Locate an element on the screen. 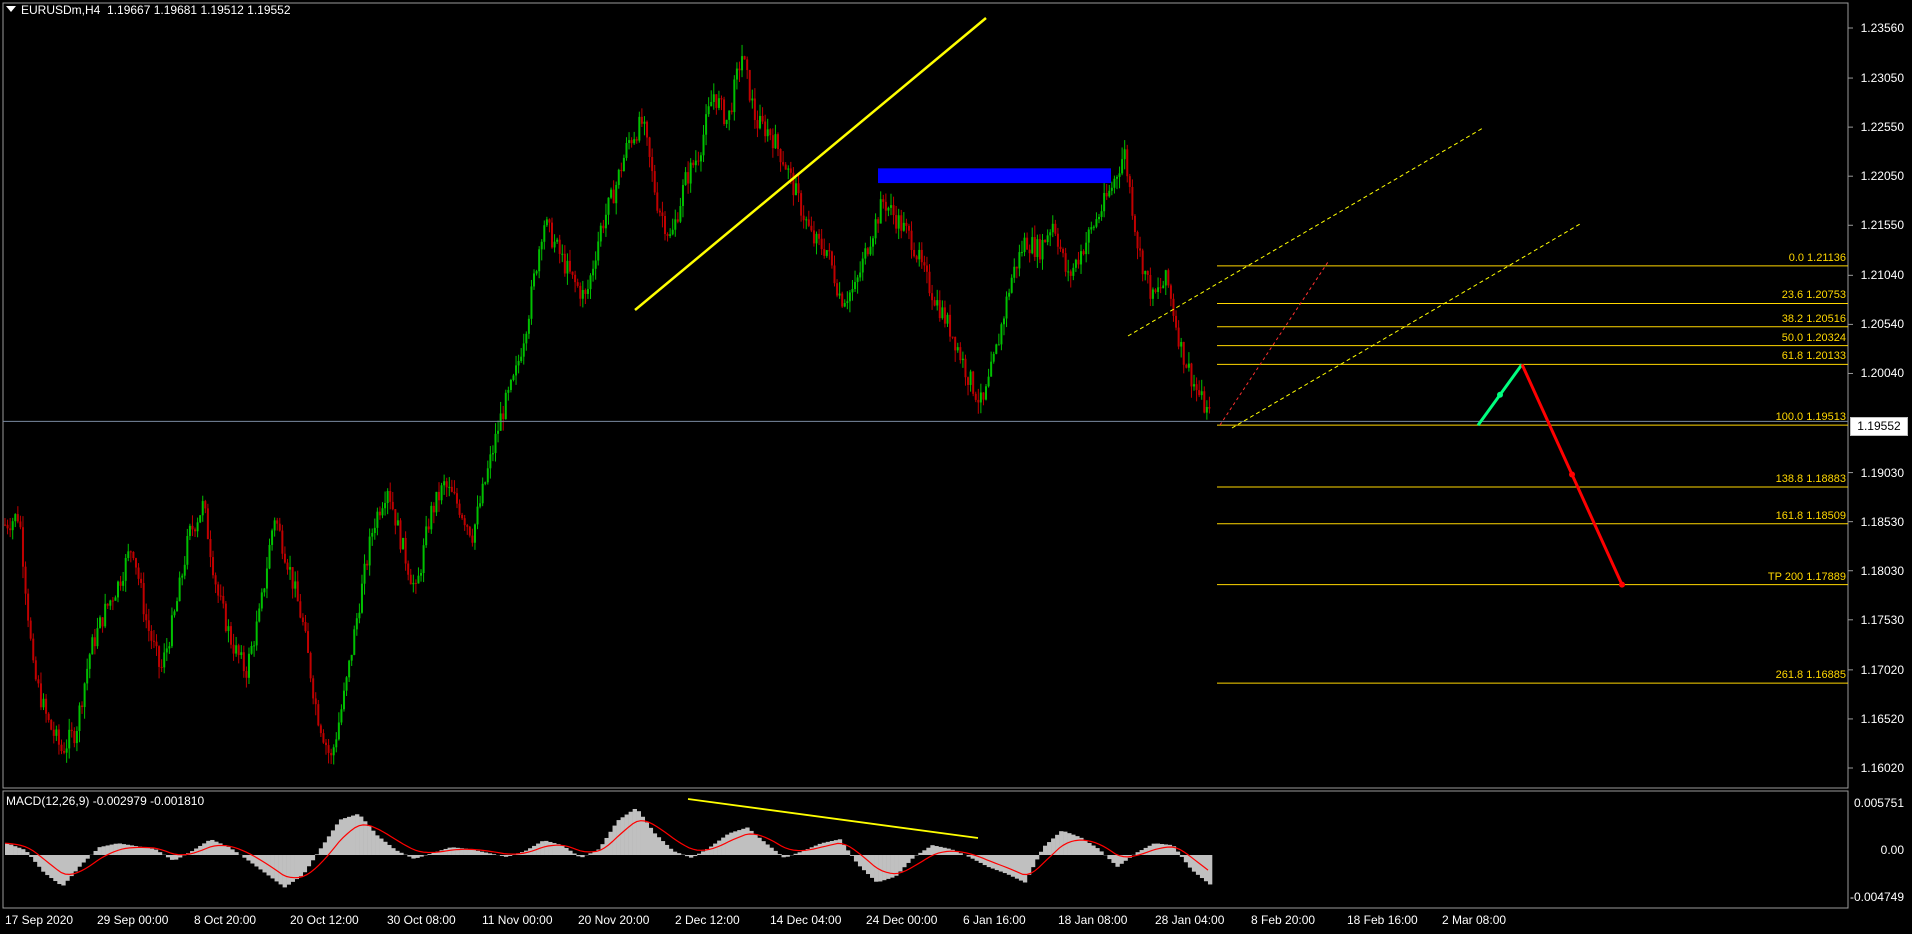 The image size is (1912, 934). dropdown-triangle-icon is located at coordinates (11, 9).